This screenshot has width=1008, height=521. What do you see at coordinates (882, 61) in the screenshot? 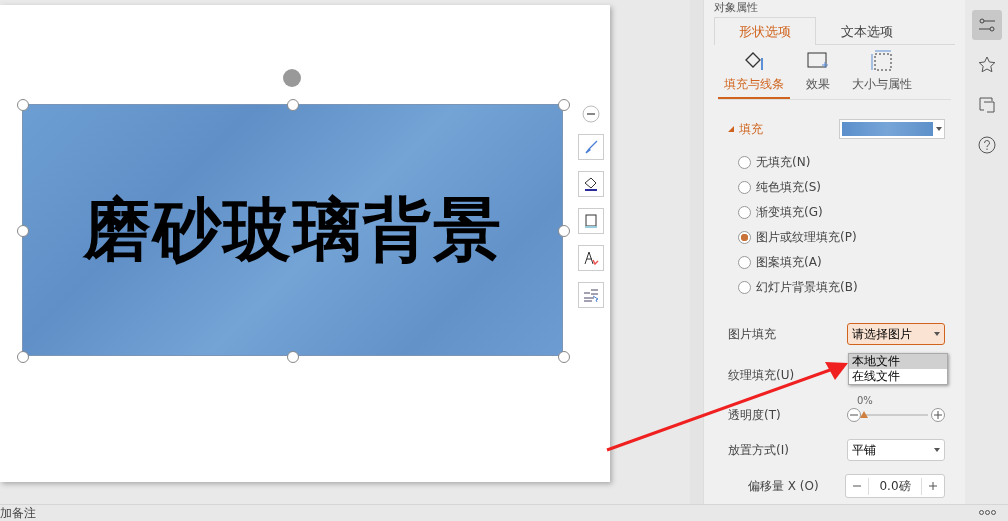
I see `size-icon` at bounding box center [882, 61].